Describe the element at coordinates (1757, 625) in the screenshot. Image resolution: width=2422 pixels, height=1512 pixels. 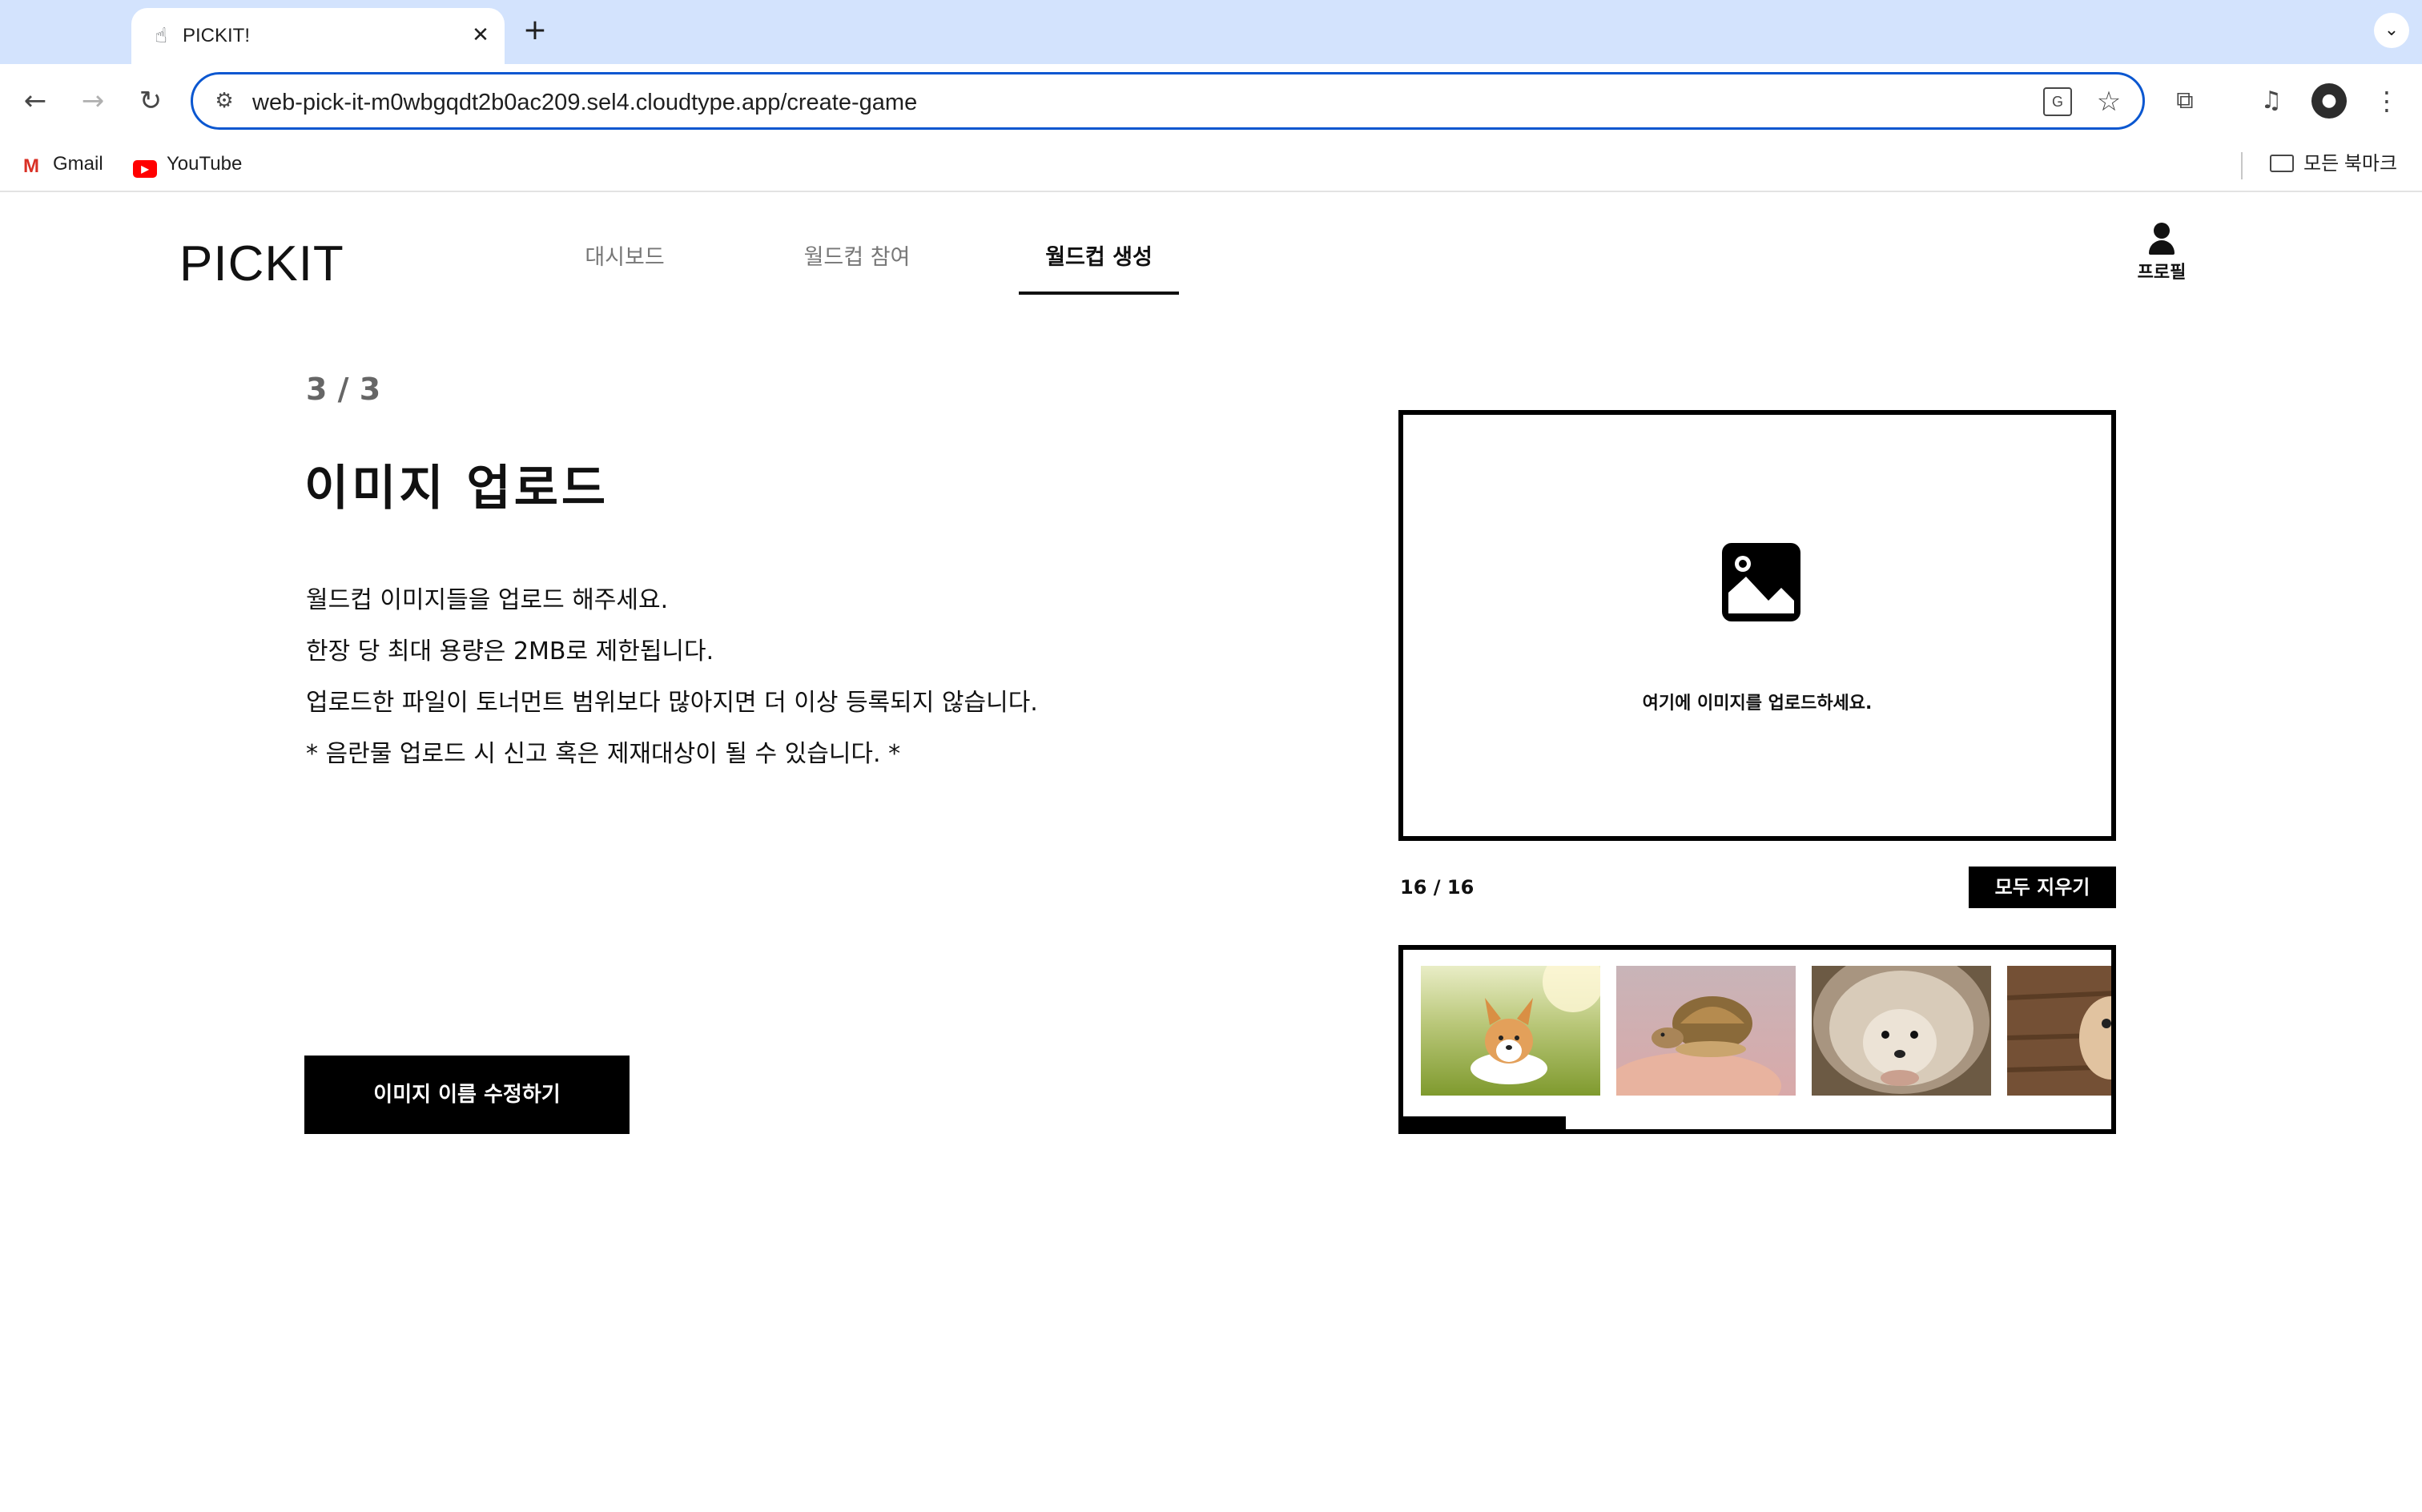
I see `image-dropzone: 여기에 이미지를 업로드하세요.` at that location.